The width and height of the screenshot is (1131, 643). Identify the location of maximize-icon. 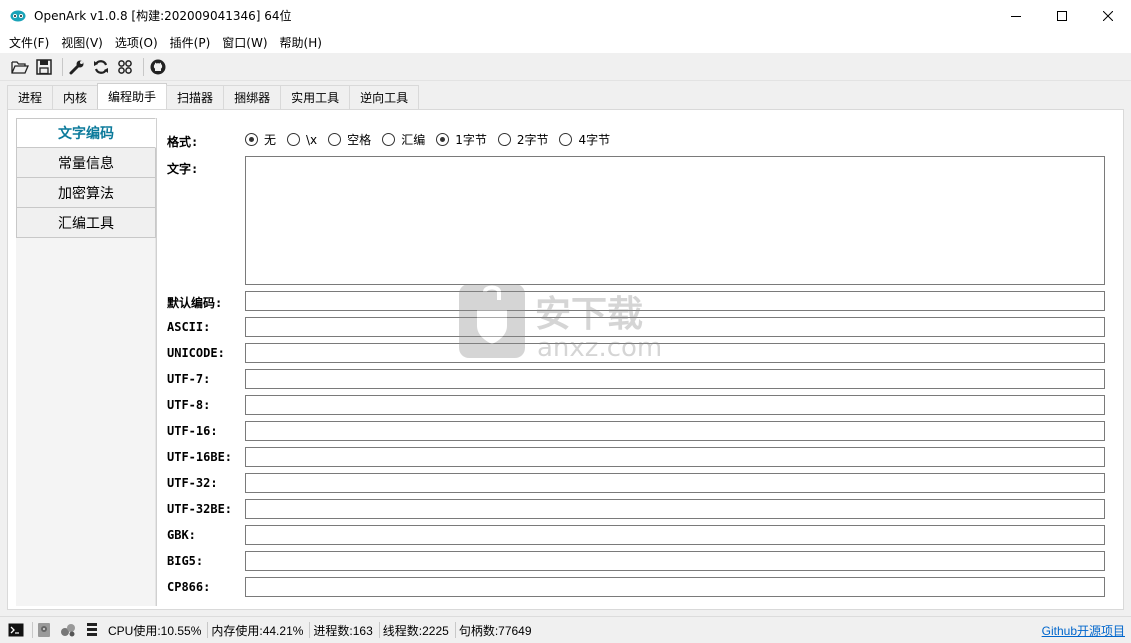
(1062, 15).